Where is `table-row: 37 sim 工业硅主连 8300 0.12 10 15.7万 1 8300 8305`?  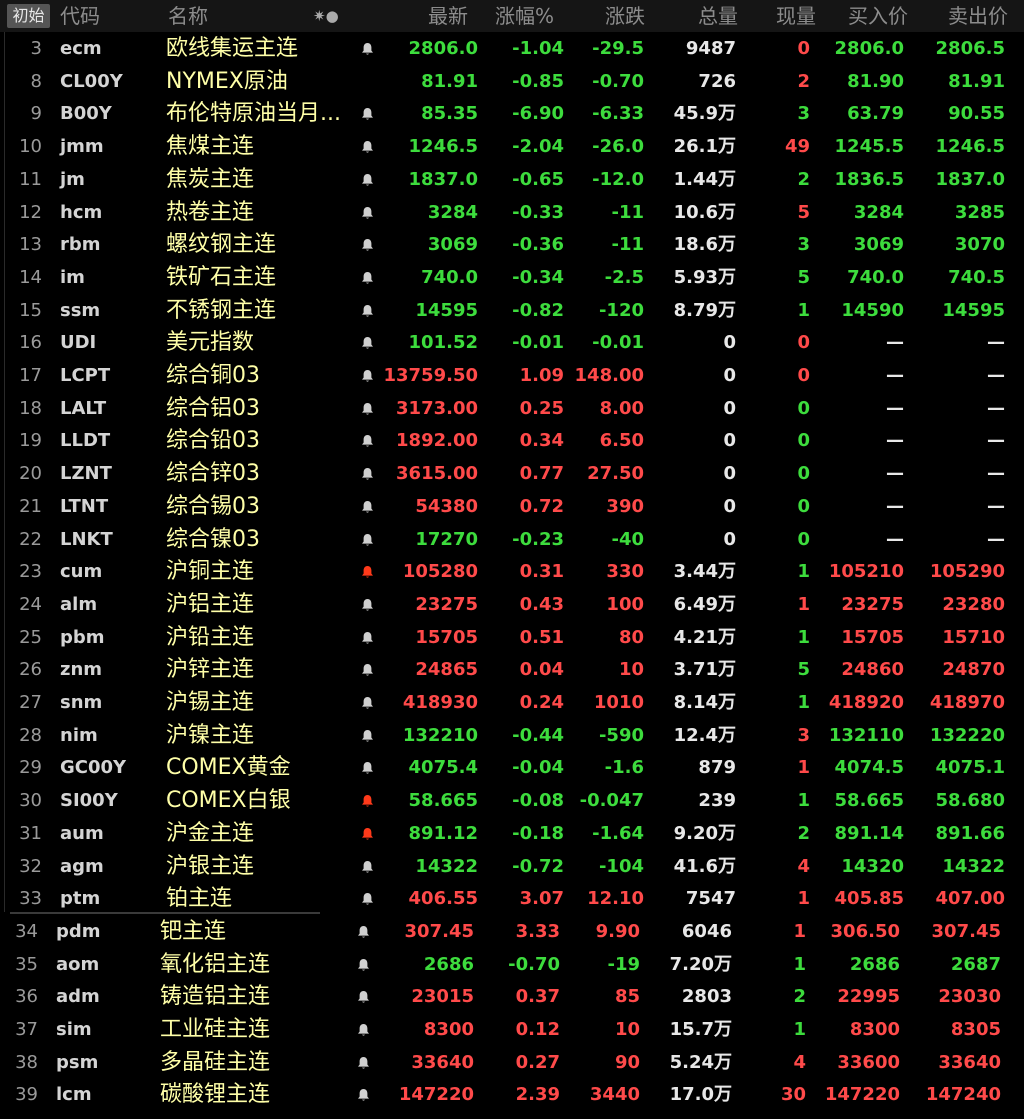
table-row: 37 sim 工业硅主连 8300 0.12 10 15.7万 1 8300 8305 is located at coordinates (512, 1029).